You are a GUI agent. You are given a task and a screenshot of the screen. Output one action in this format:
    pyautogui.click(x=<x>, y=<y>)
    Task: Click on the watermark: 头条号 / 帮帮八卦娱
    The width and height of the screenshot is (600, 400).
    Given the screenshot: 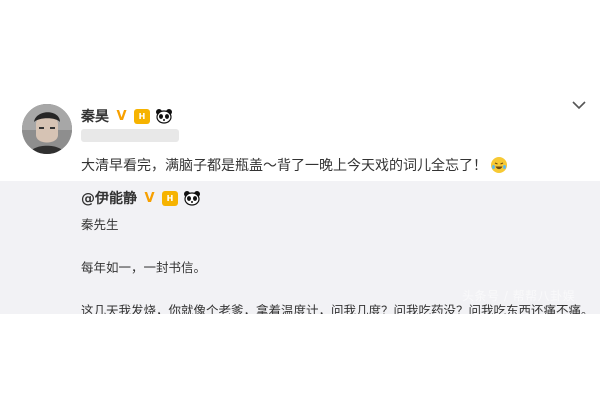 What is the action you would take?
    pyautogui.click(x=519, y=296)
    